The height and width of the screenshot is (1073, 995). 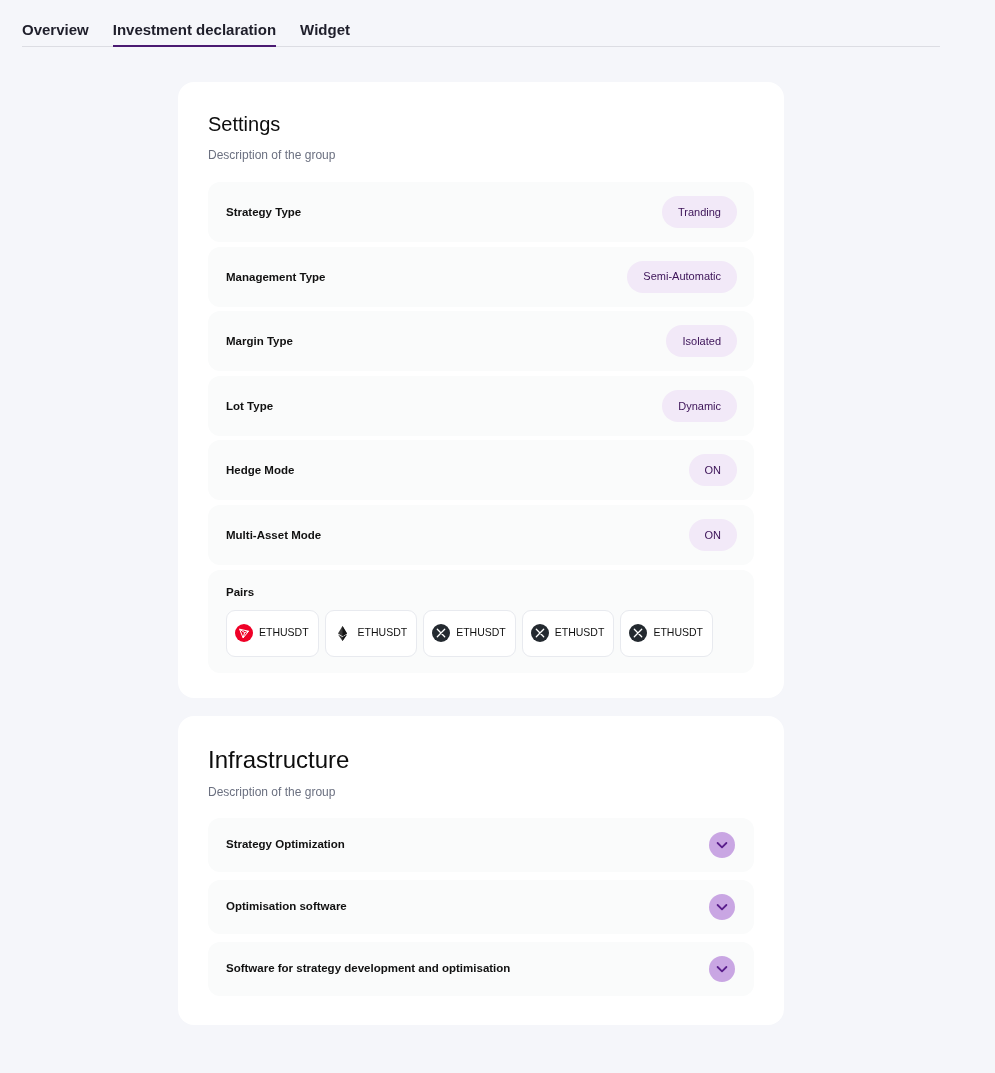 I want to click on accordion-header: Software for strategy development and optimisation, so click(x=481, y=968).